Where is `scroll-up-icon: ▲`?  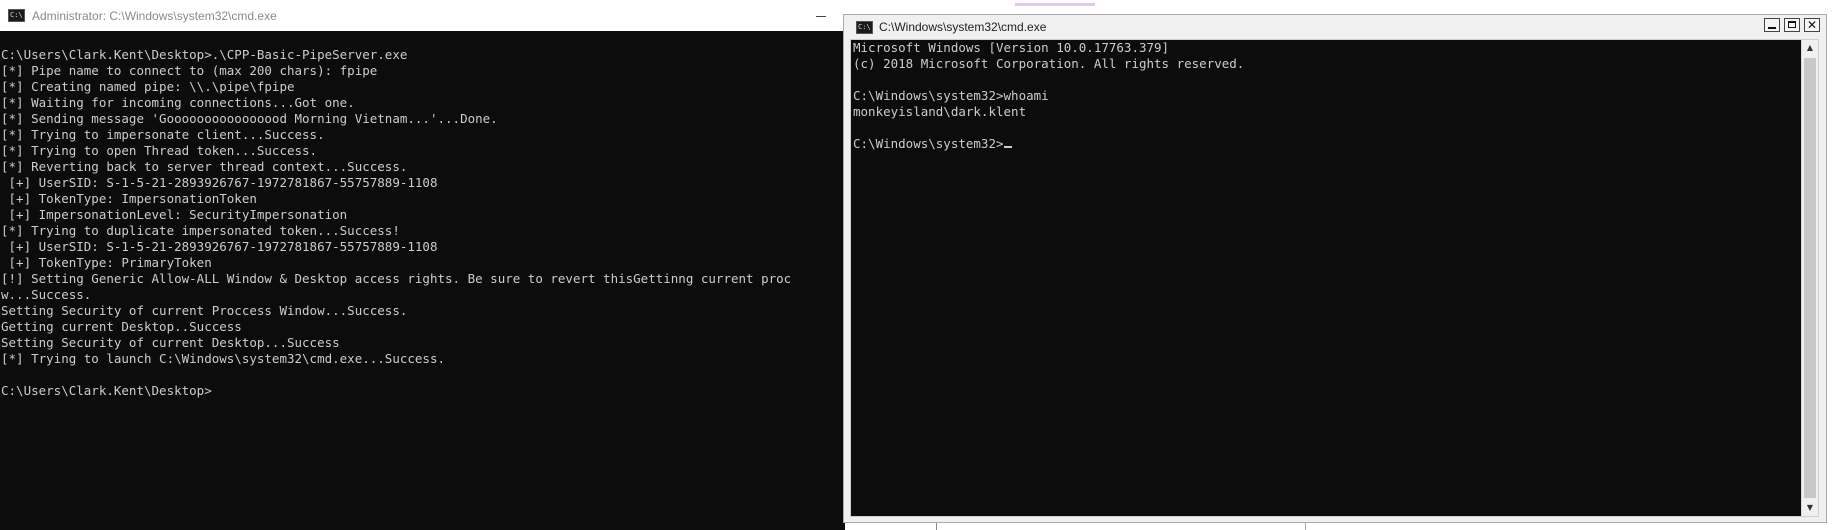
scroll-up-icon: ▲ is located at coordinates (1810, 48).